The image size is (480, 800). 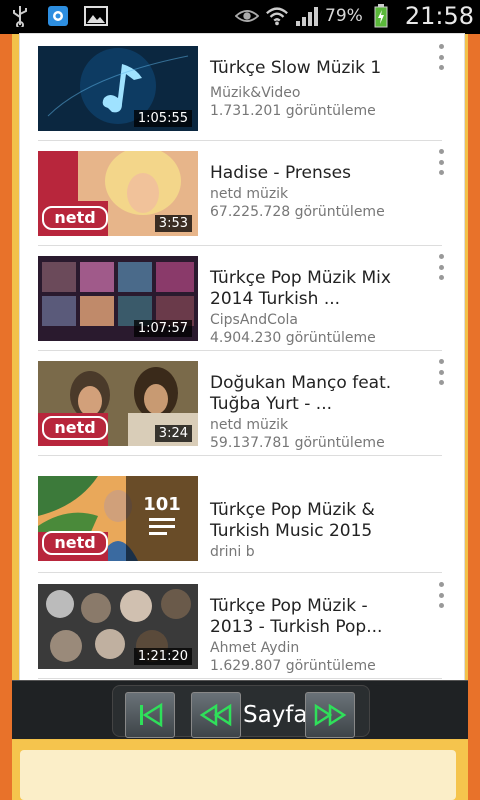 What do you see at coordinates (118, 626) in the screenshot?
I see `video-thumbnail: 1:21:20` at bounding box center [118, 626].